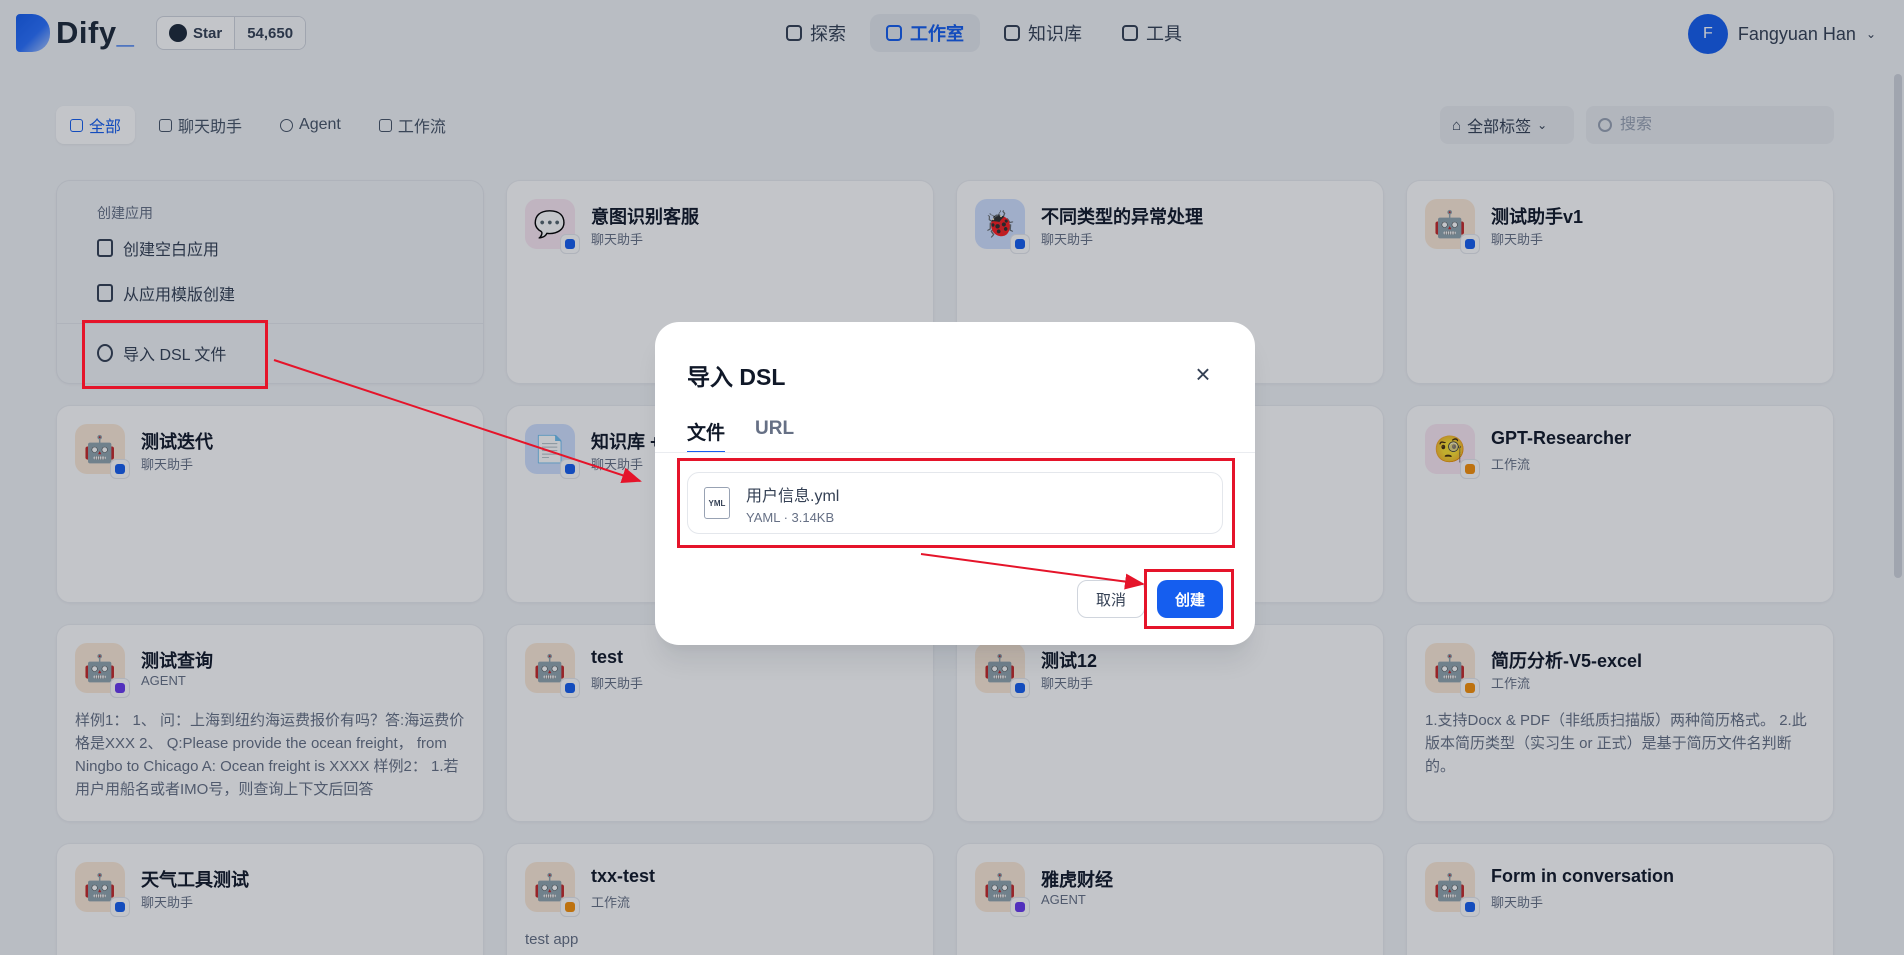 Image resolution: width=1904 pixels, height=955 pixels. What do you see at coordinates (1190, 599) in the screenshot?
I see `create-button: 创建` at bounding box center [1190, 599].